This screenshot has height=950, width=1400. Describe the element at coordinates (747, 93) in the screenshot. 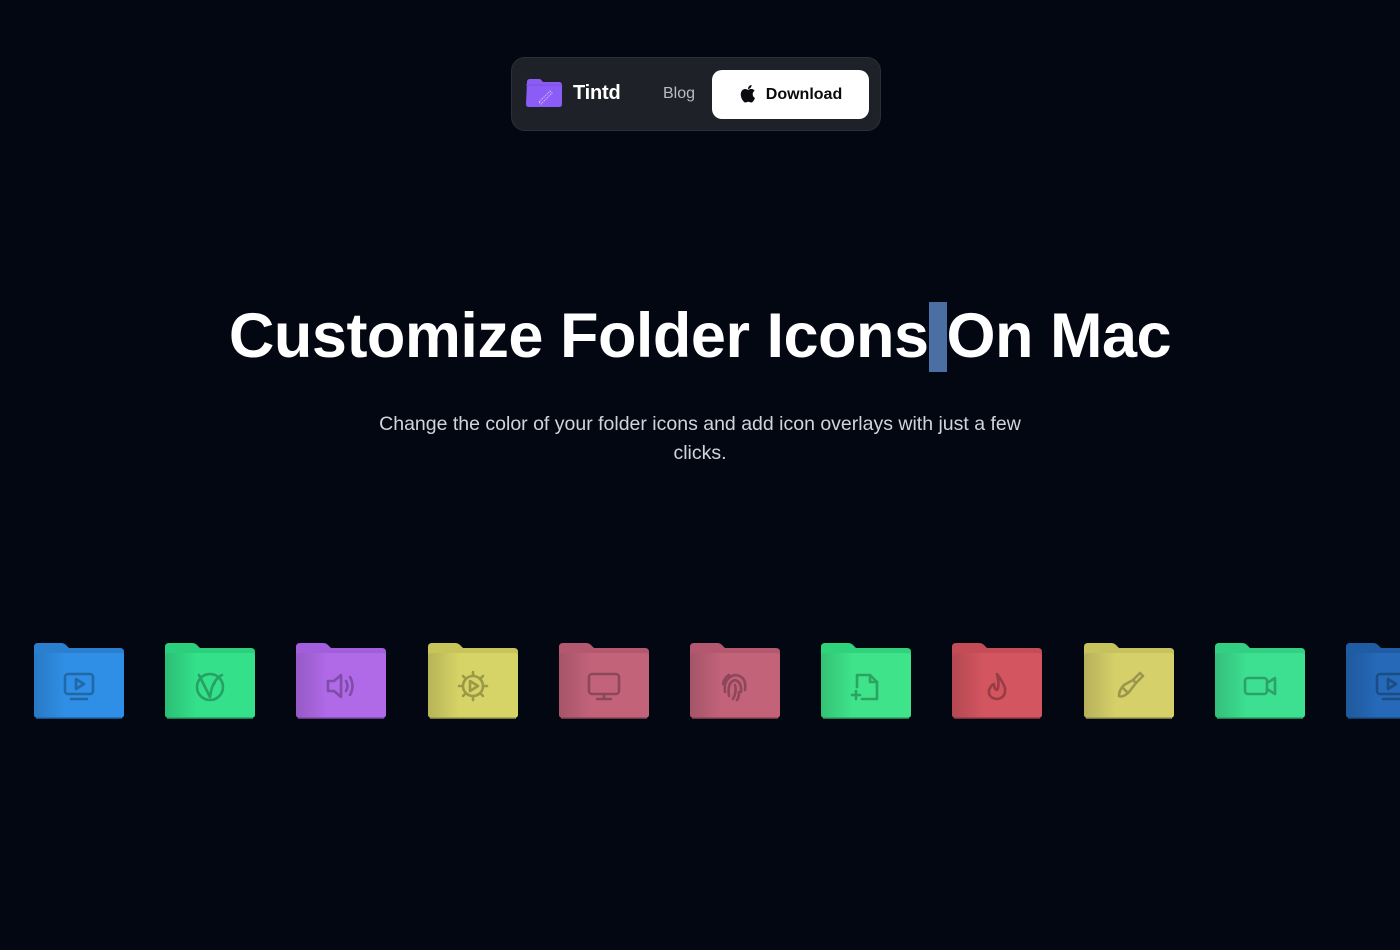

I see `apple-icon` at that location.